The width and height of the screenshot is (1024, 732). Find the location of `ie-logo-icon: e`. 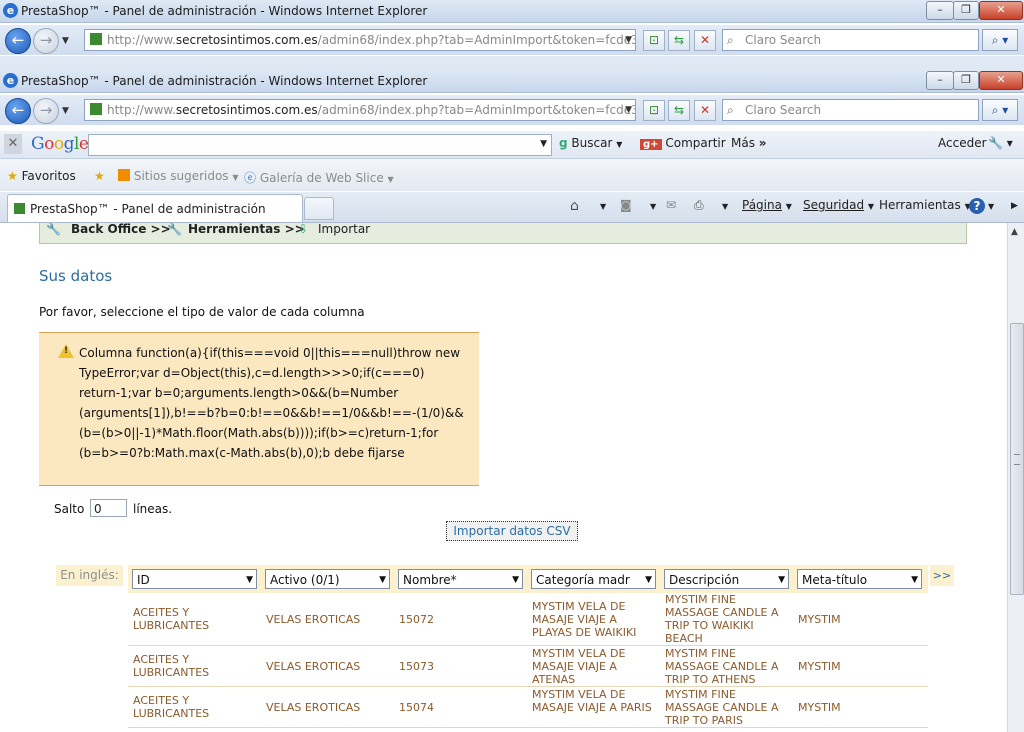

ie-logo-icon: e is located at coordinates (10, 80).